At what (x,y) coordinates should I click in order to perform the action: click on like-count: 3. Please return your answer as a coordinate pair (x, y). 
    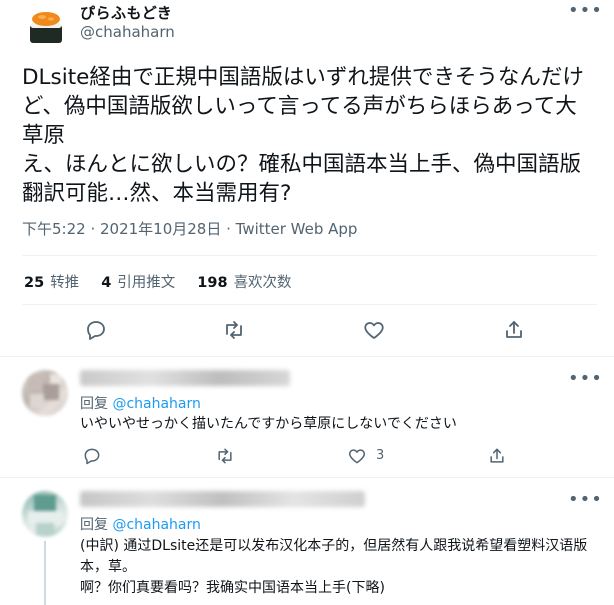
    Looking at the image, I should click on (380, 455).